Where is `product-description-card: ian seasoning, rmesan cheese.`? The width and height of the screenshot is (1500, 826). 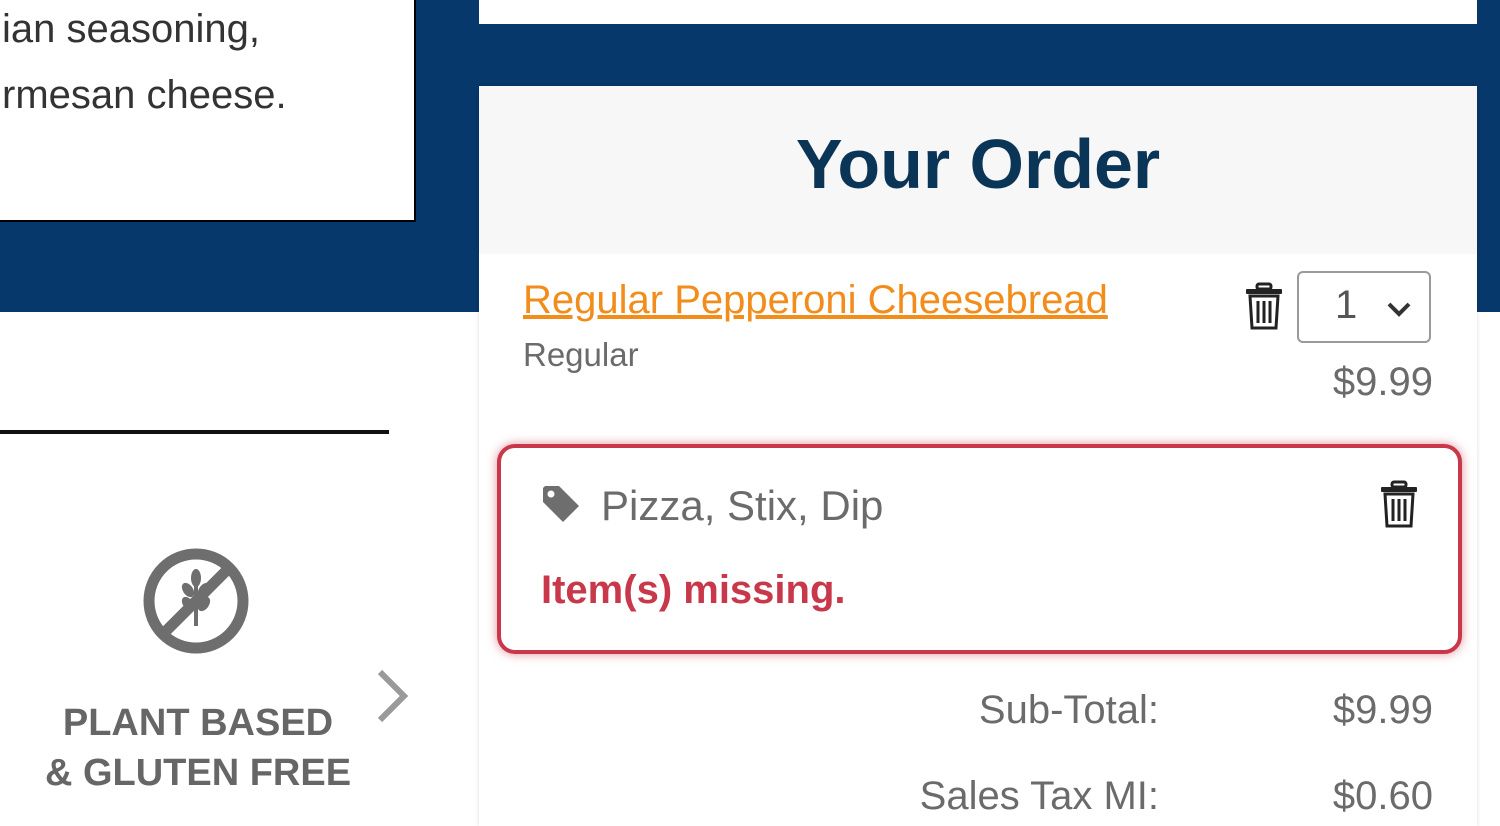
product-description-card: ian seasoning, rmesan cheese. is located at coordinates (208, 111).